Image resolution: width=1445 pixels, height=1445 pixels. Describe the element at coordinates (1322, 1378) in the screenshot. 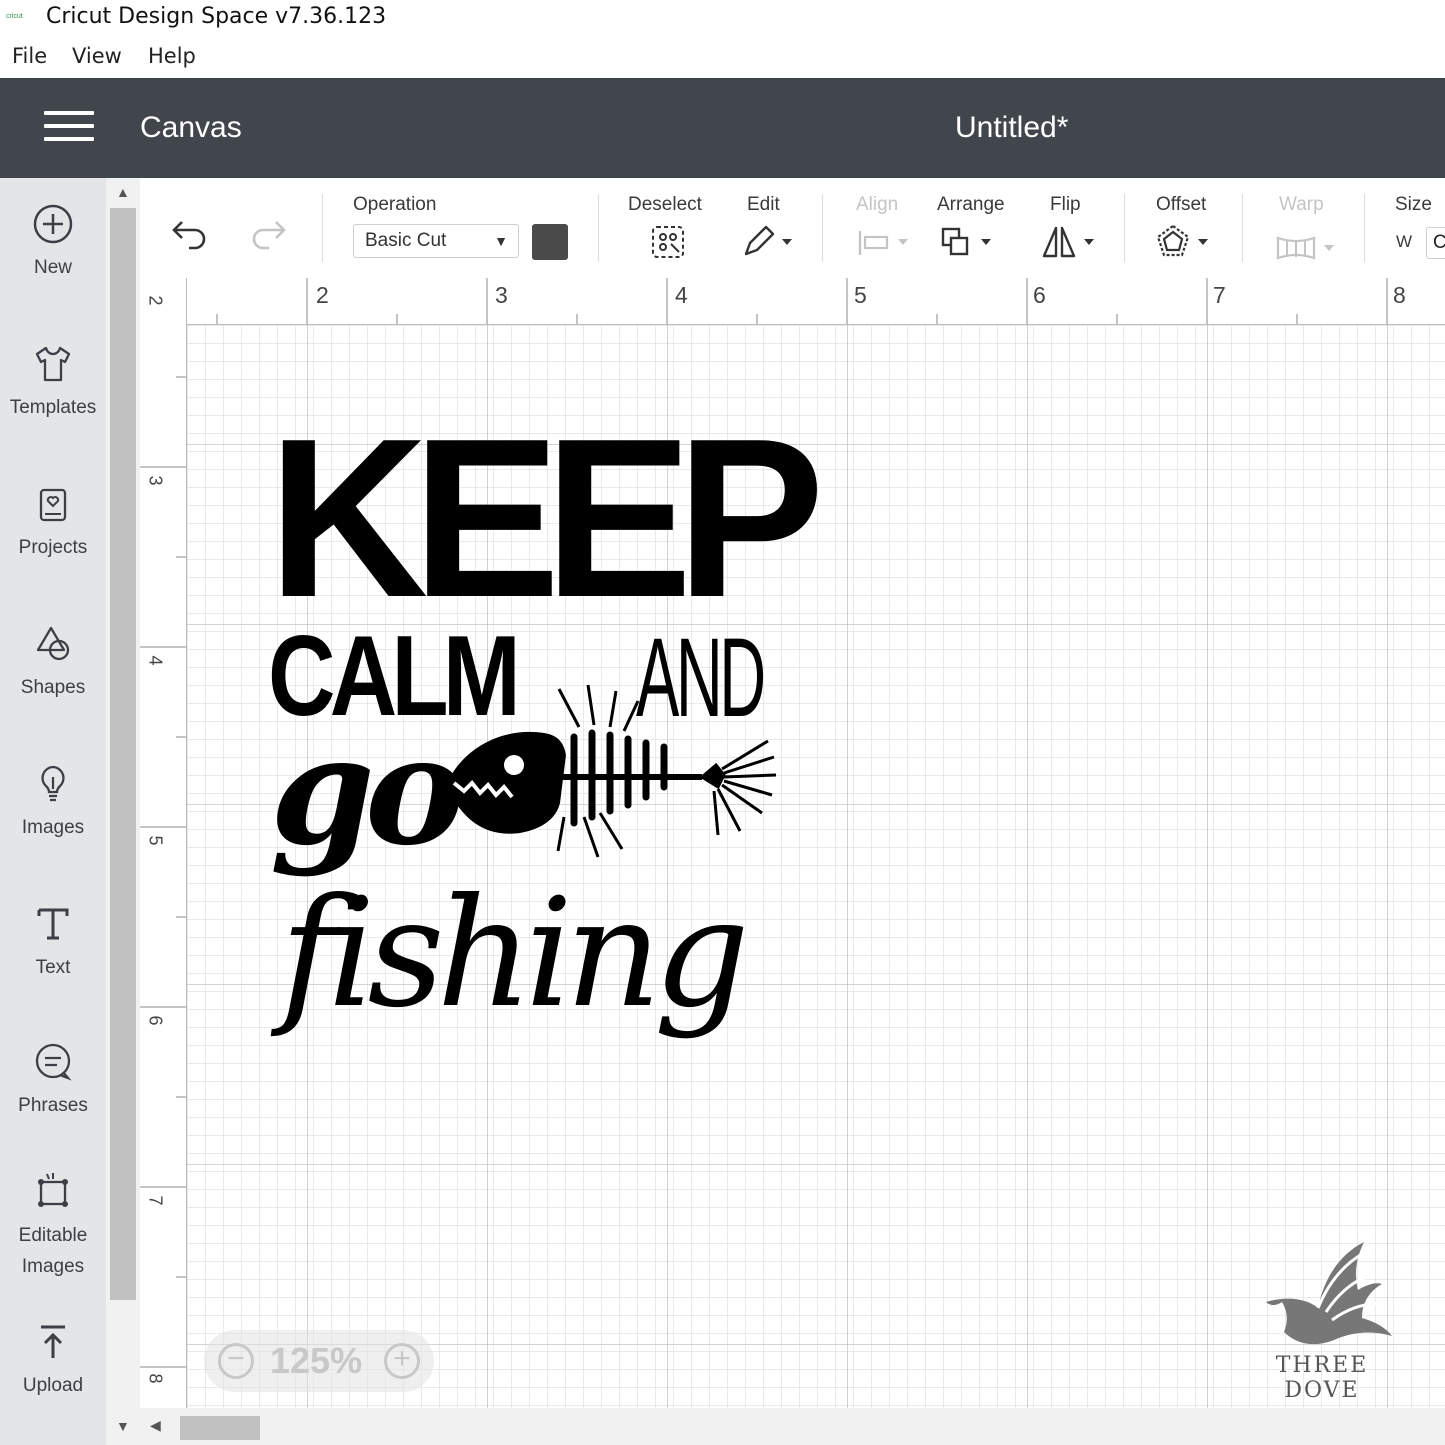

I see `watermark-text: THREE DOVE` at that location.